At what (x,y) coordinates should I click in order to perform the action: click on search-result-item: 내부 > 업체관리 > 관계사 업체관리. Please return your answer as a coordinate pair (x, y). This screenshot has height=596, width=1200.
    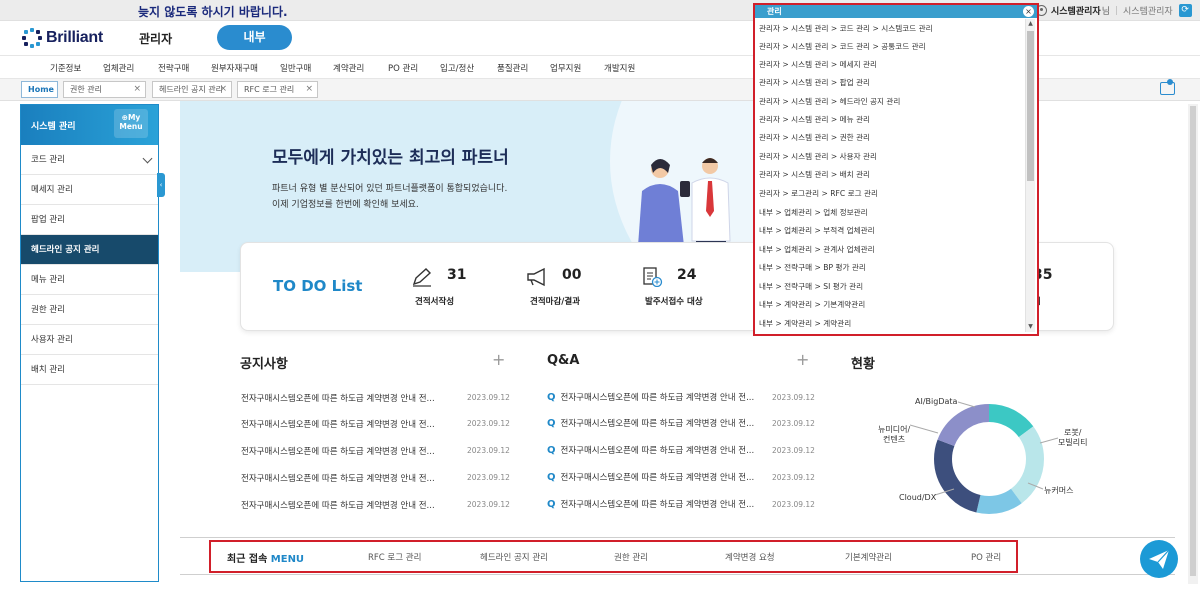
    Looking at the image, I should click on (891, 250).